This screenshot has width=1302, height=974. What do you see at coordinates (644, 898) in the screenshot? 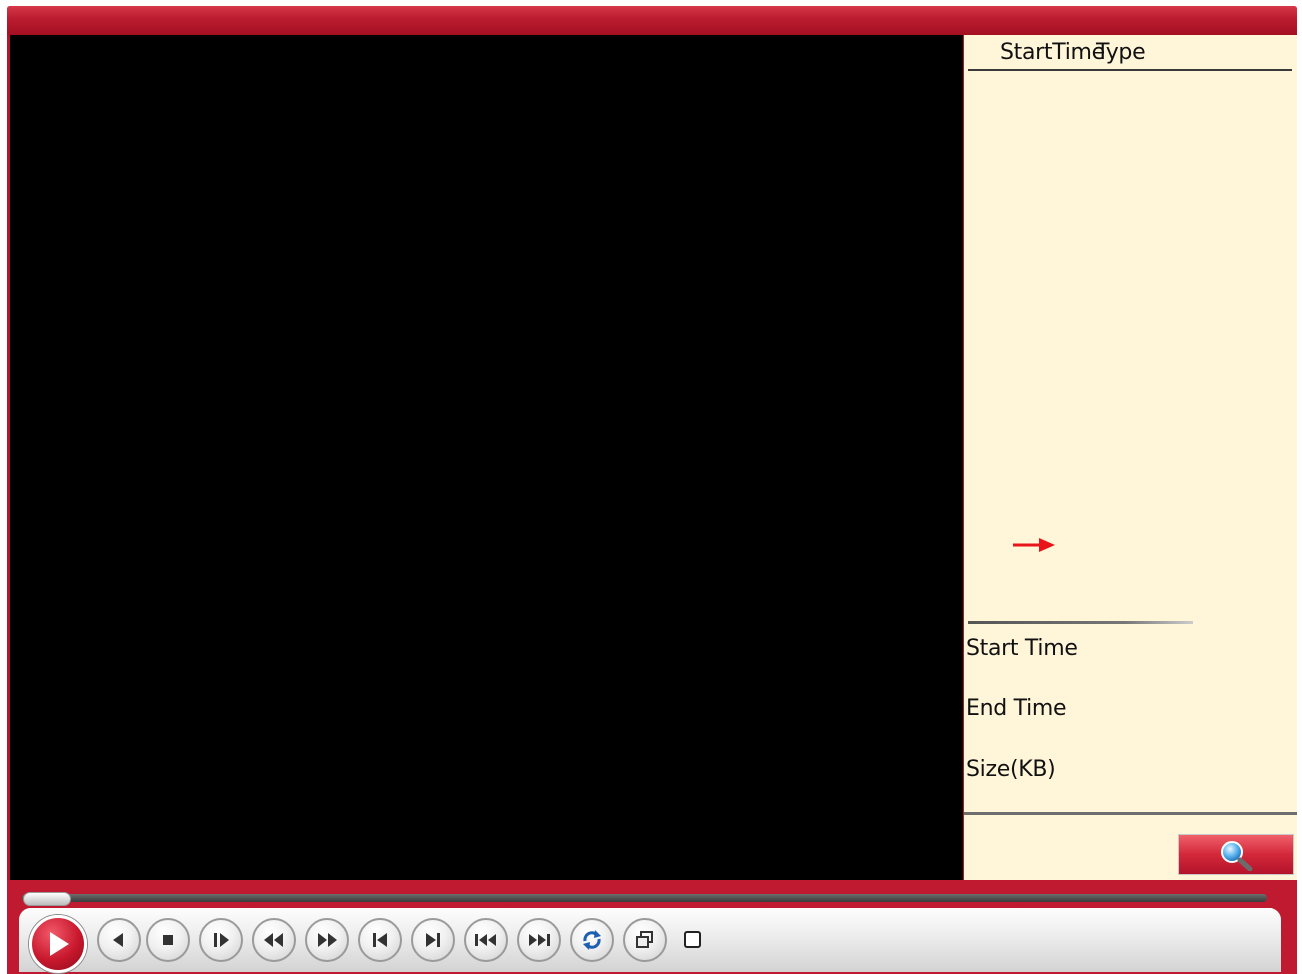
I see `progress-track` at bounding box center [644, 898].